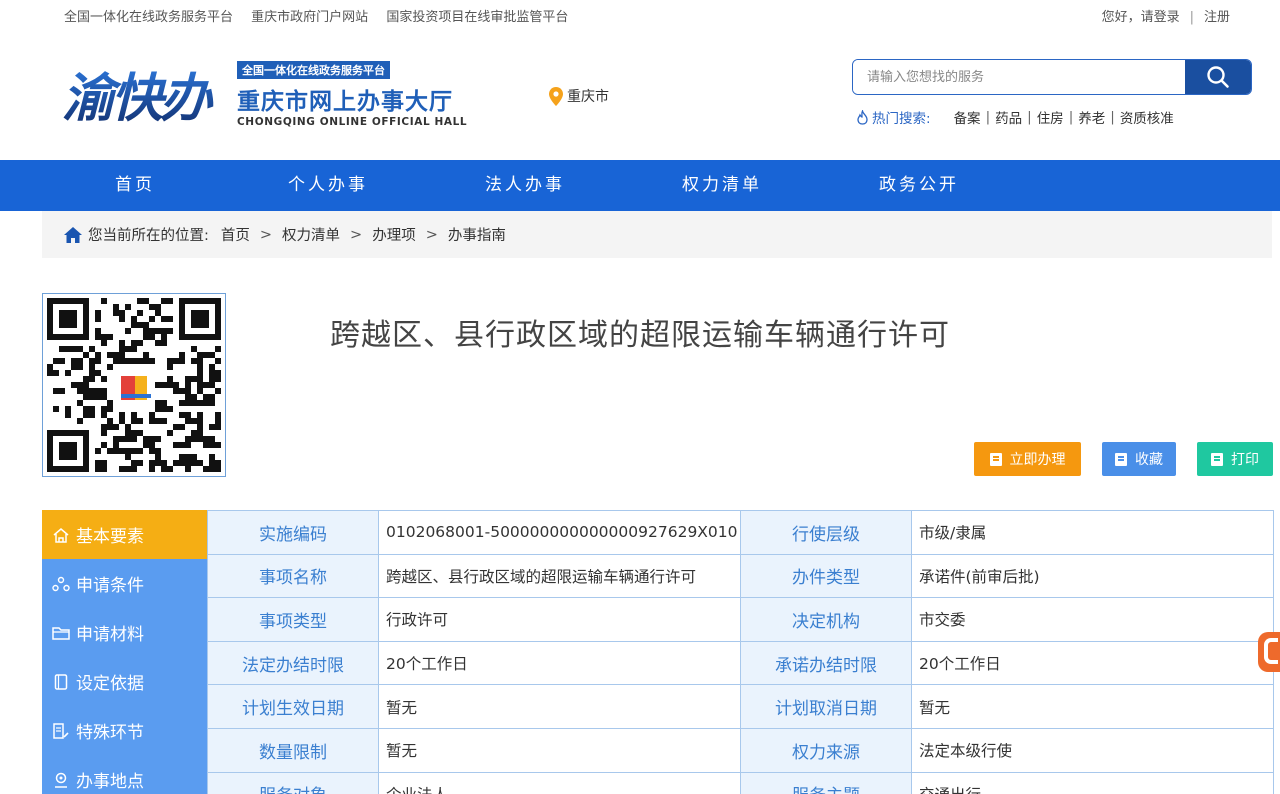 This screenshot has width=1280, height=794. What do you see at coordinates (1092, 532) in the screenshot?
I see `field-value: 市级/隶属` at bounding box center [1092, 532].